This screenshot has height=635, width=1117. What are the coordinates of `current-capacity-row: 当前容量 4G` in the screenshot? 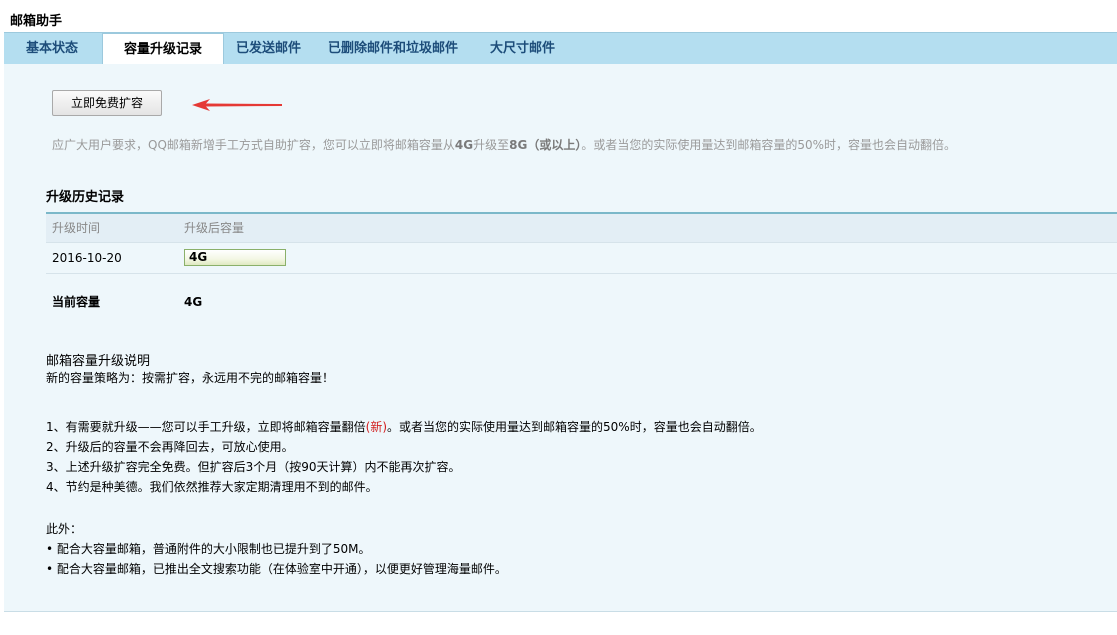 It's located at (581, 298).